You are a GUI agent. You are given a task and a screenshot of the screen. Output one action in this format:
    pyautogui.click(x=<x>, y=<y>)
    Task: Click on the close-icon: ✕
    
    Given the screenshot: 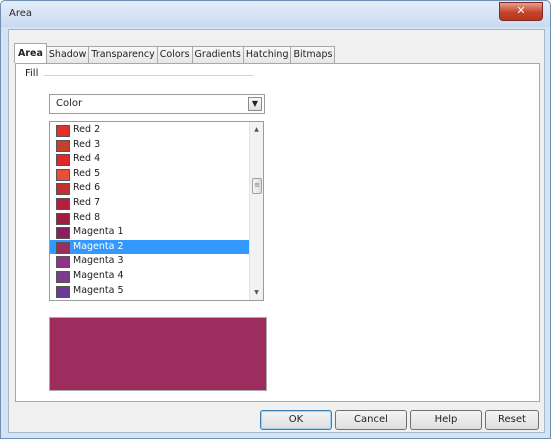 What is the action you would take?
    pyautogui.click(x=521, y=10)
    